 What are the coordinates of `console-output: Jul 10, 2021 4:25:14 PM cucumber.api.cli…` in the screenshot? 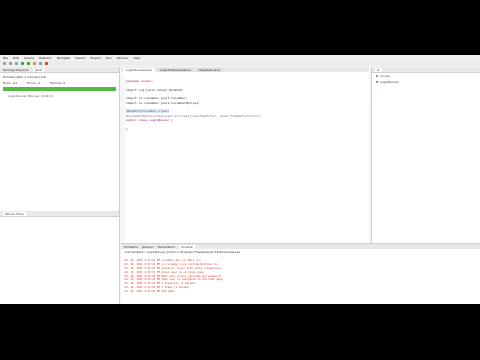 It's located at (300, 276).